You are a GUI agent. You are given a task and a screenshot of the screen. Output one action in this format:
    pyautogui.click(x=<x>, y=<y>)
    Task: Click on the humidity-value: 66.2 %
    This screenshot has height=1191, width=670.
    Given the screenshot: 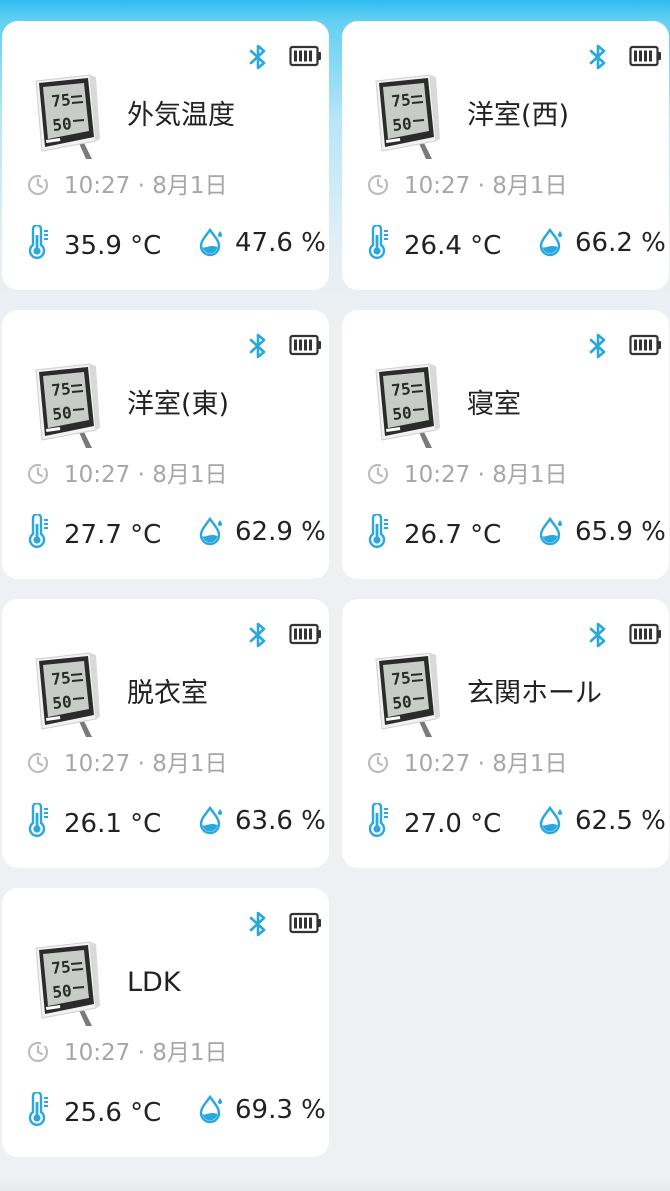 What is the action you would take?
    pyautogui.click(x=620, y=243)
    